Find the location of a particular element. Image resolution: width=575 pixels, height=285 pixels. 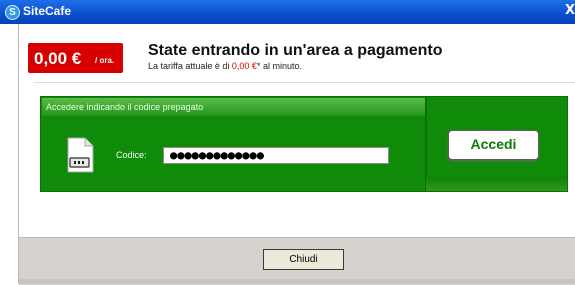

code-label: Codice: is located at coordinates (131, 155).